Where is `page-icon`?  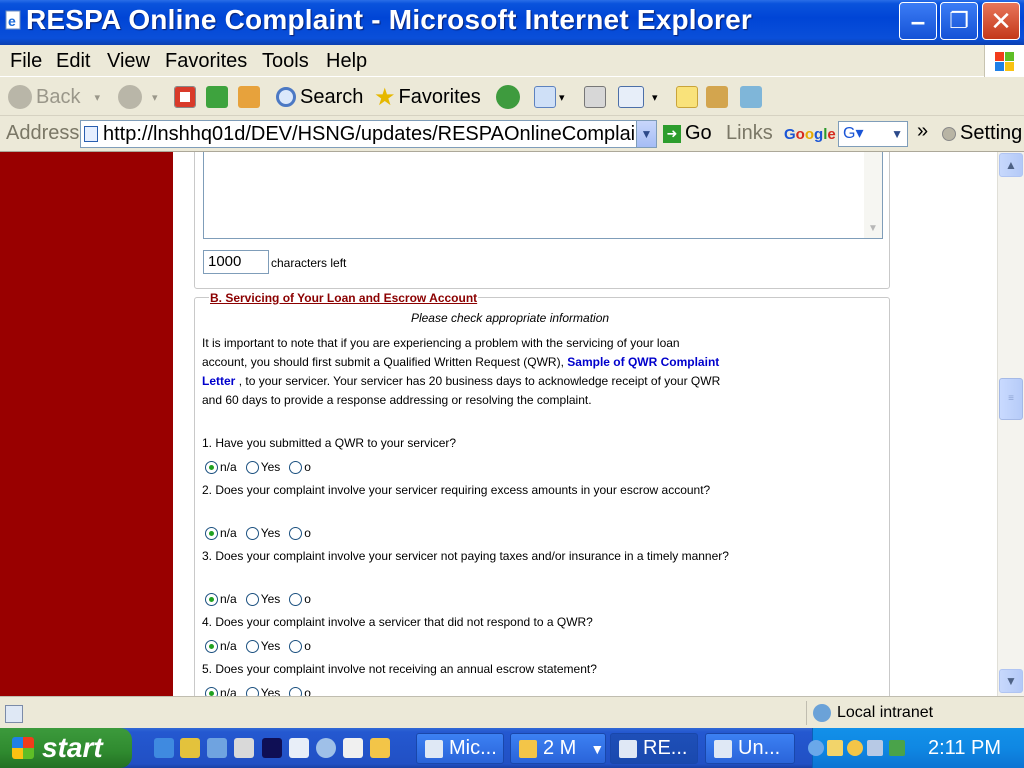
page-icon is located at coordinates (91, 134).